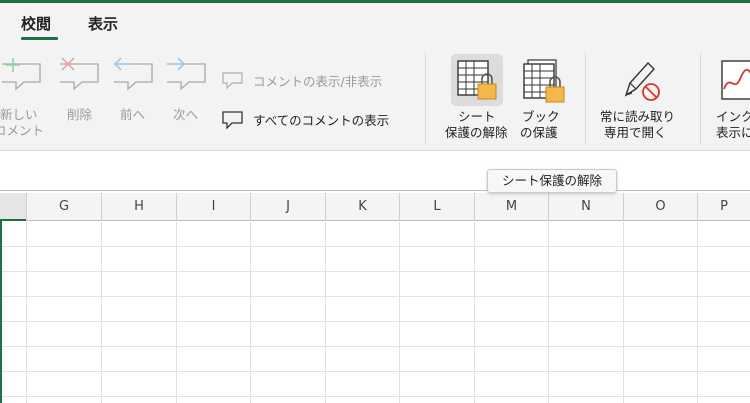  I want to click on column-header-k: K, so click(362, 207).